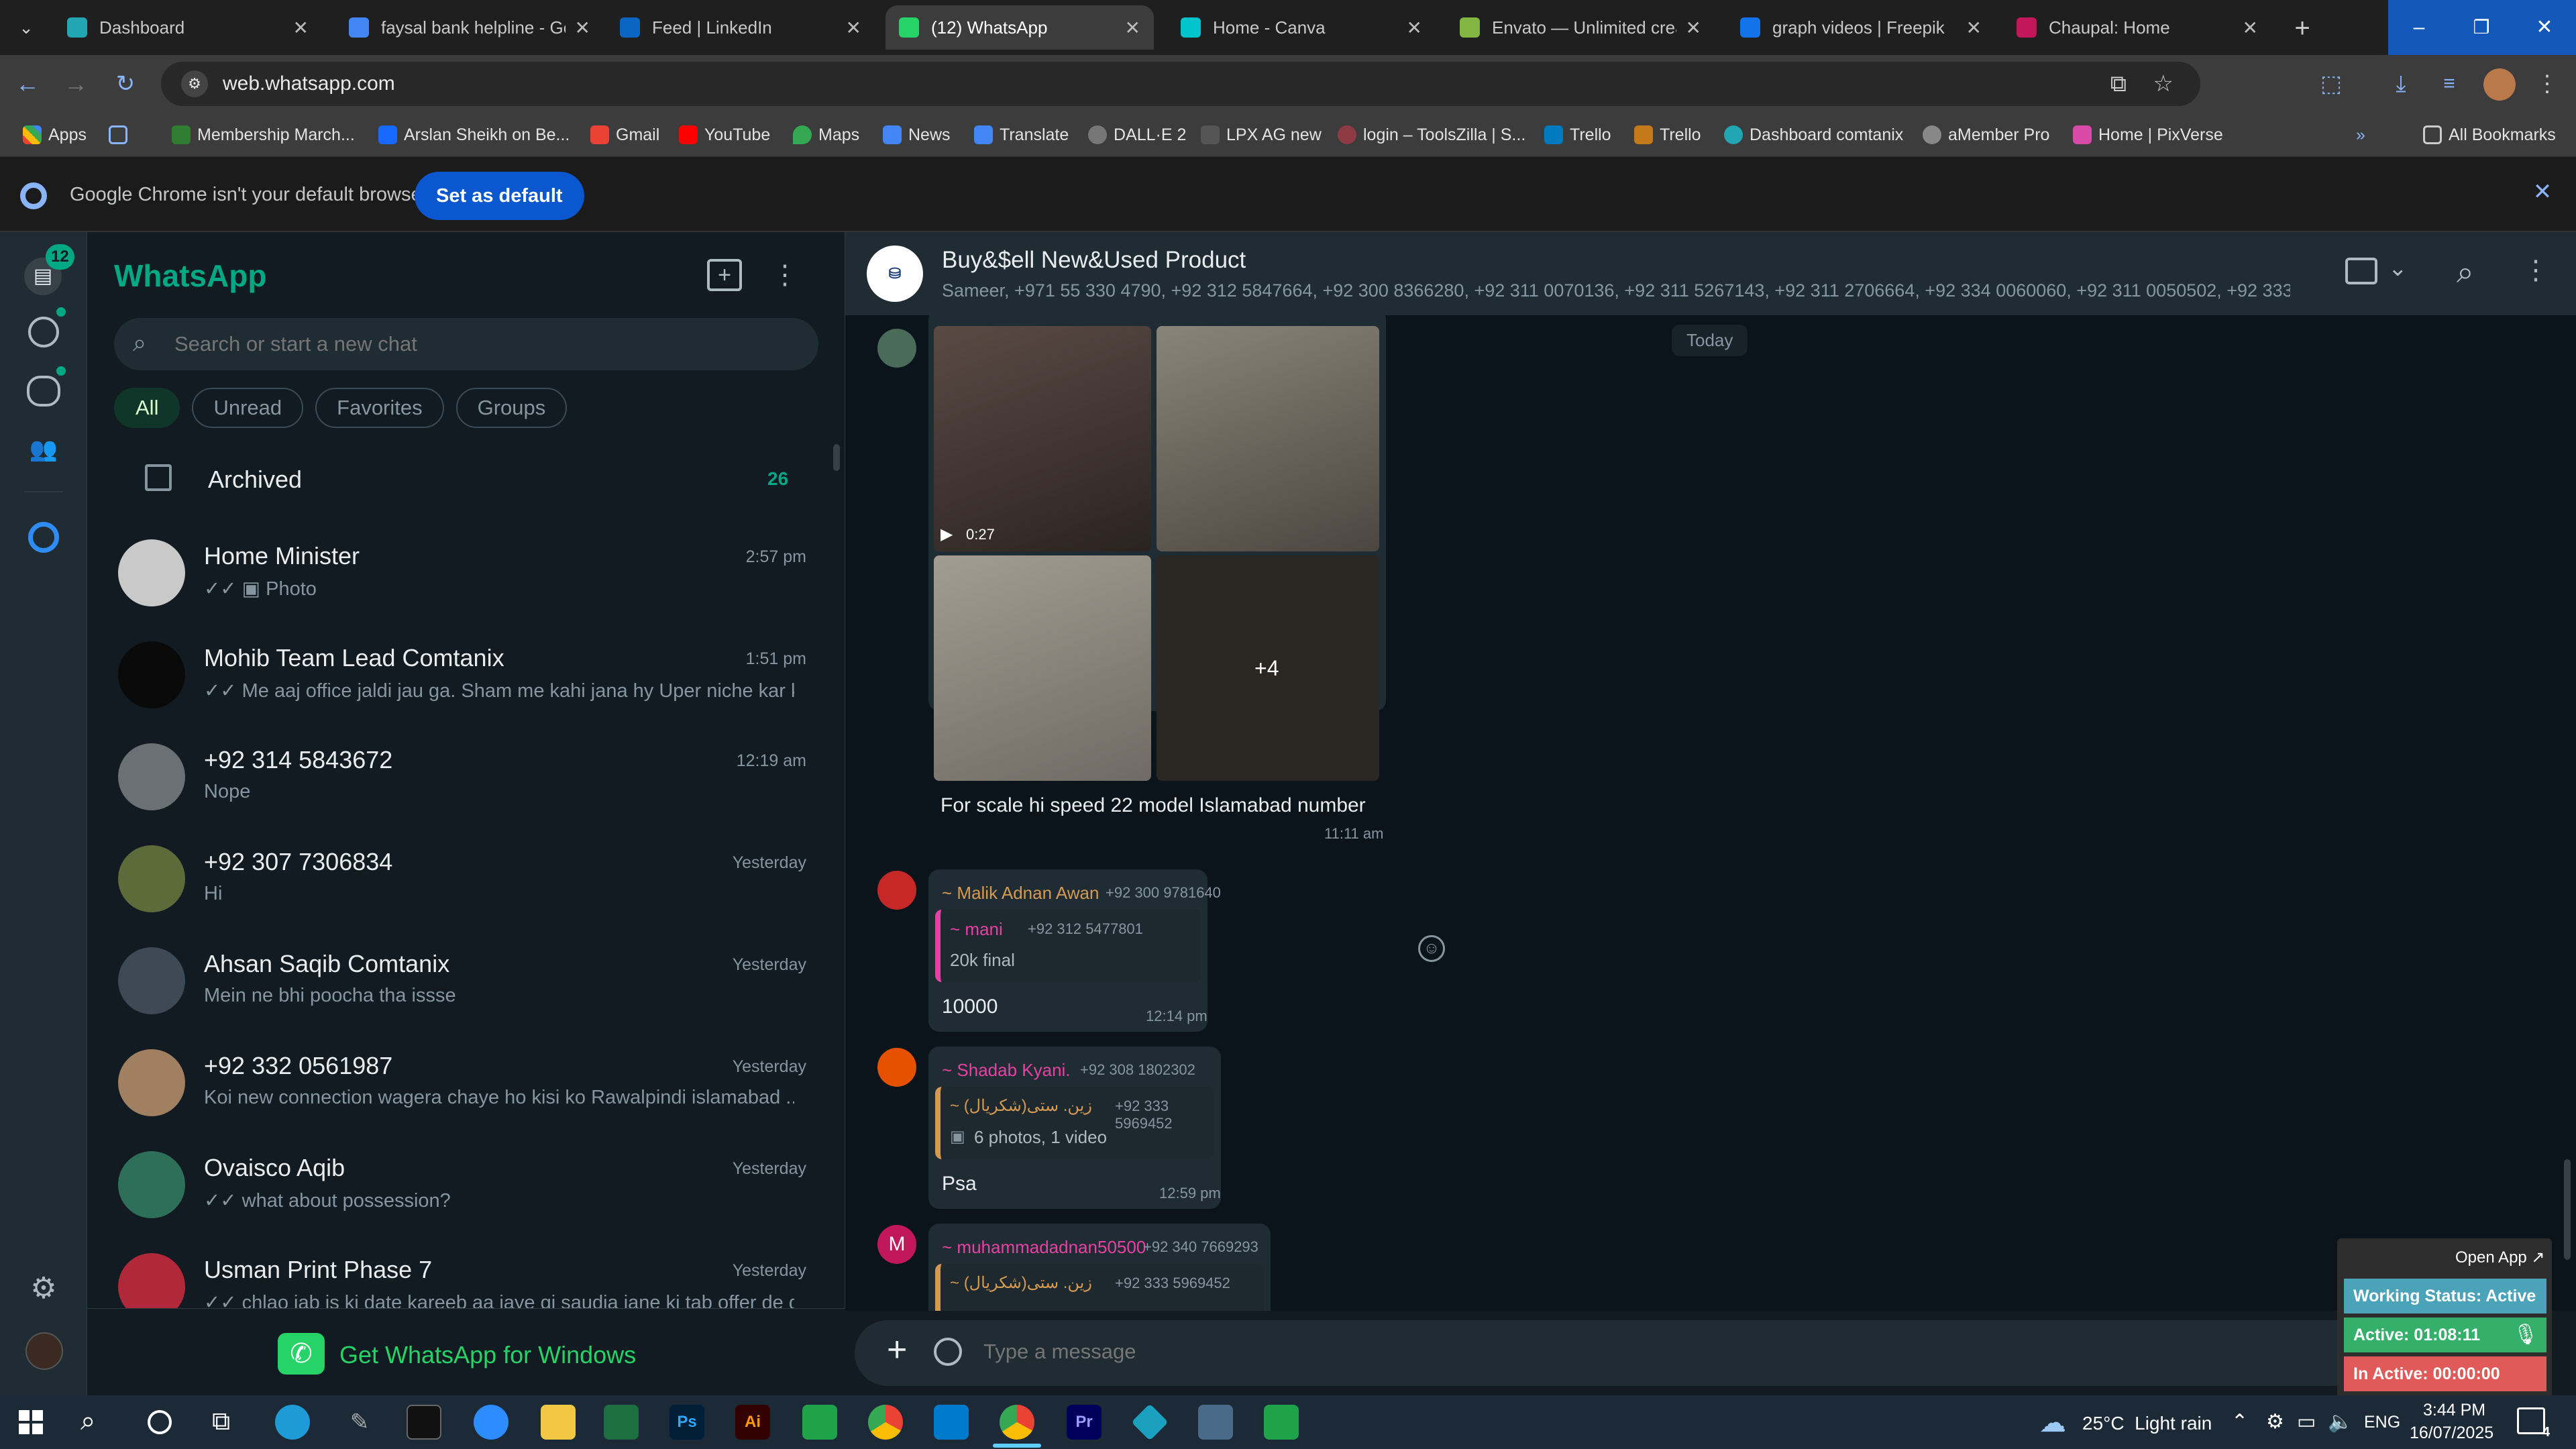 The width and height of the screenshot is (2576, 1449). What do you see at coordinates (379, 408) in the screenshot?
I see `filter-favorites: Favorites` at bounding box center [379, 408].